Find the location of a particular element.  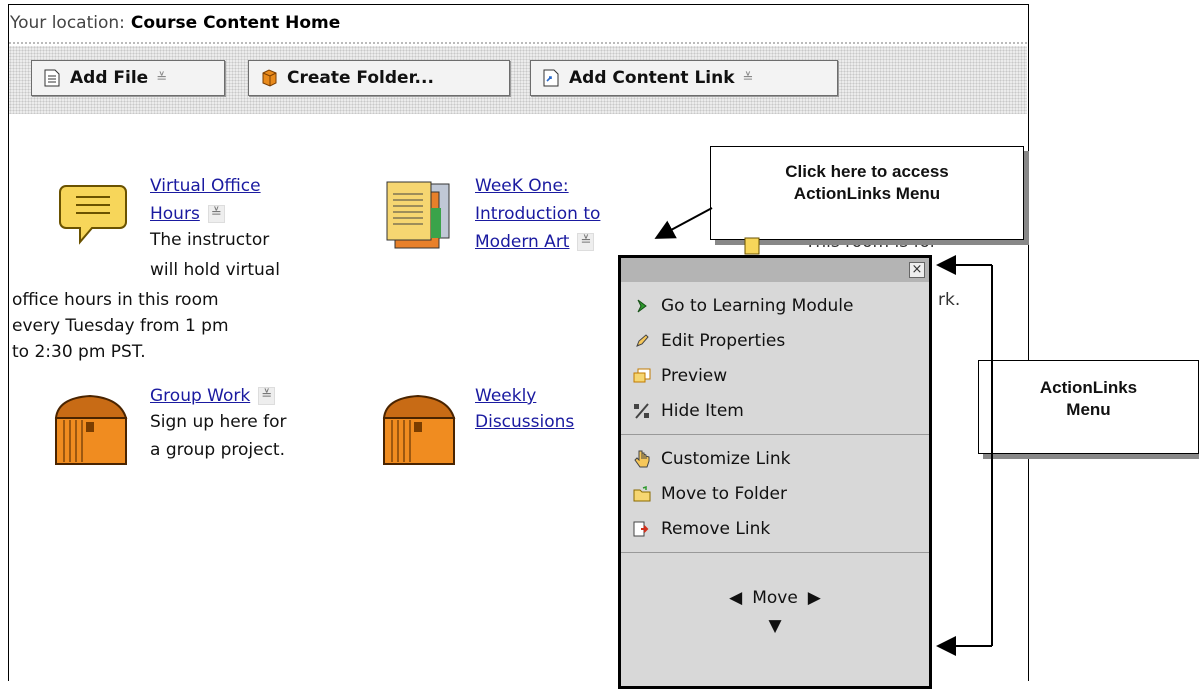

preview-window-icon is located at coordinates (642, 376).